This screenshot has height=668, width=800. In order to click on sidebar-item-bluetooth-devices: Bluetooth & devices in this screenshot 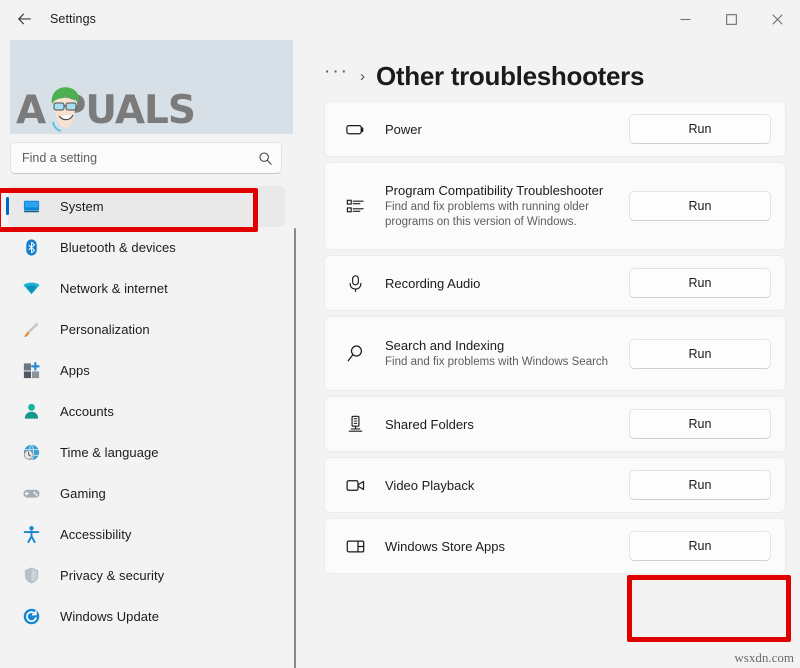, I will do `click(146, 247)`.